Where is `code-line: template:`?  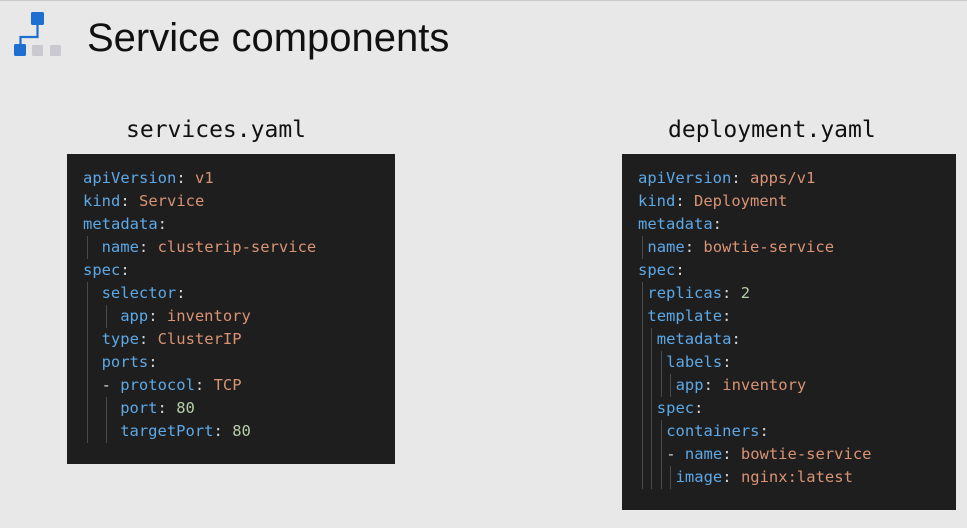
code-line: template: is located at coordinates (689, 316).